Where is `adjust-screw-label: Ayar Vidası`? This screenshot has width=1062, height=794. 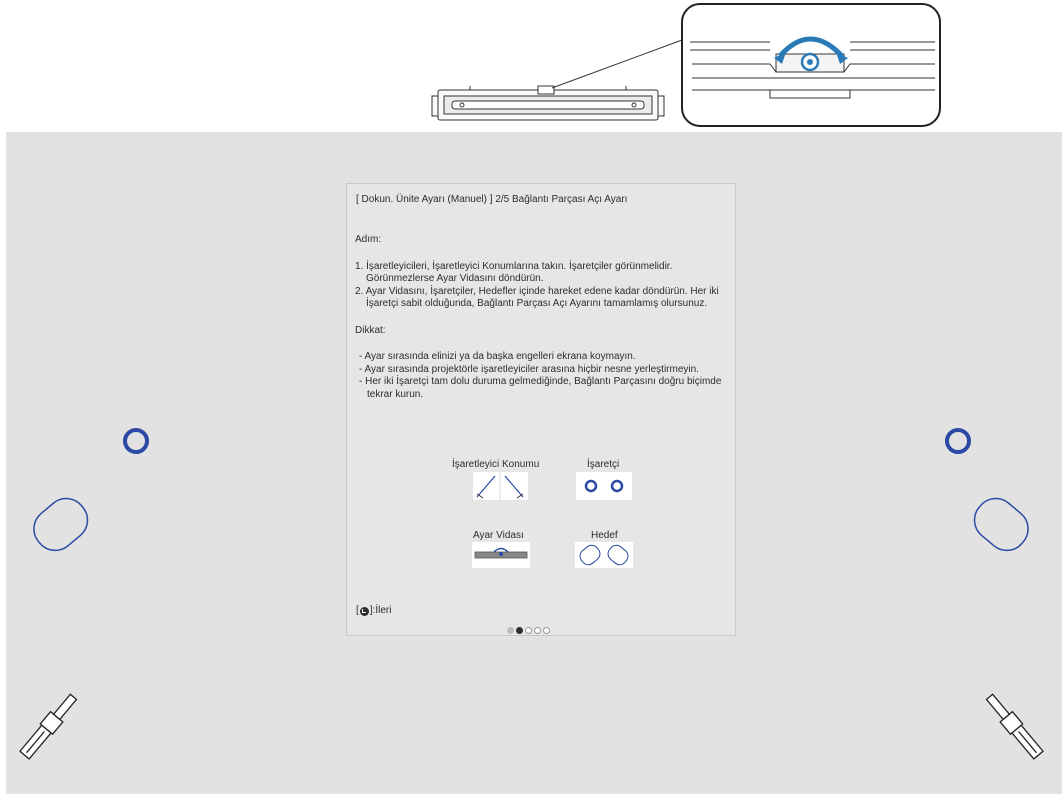 adjust-screw-label: Ayar Vidası is located at coordinates (498, 535).